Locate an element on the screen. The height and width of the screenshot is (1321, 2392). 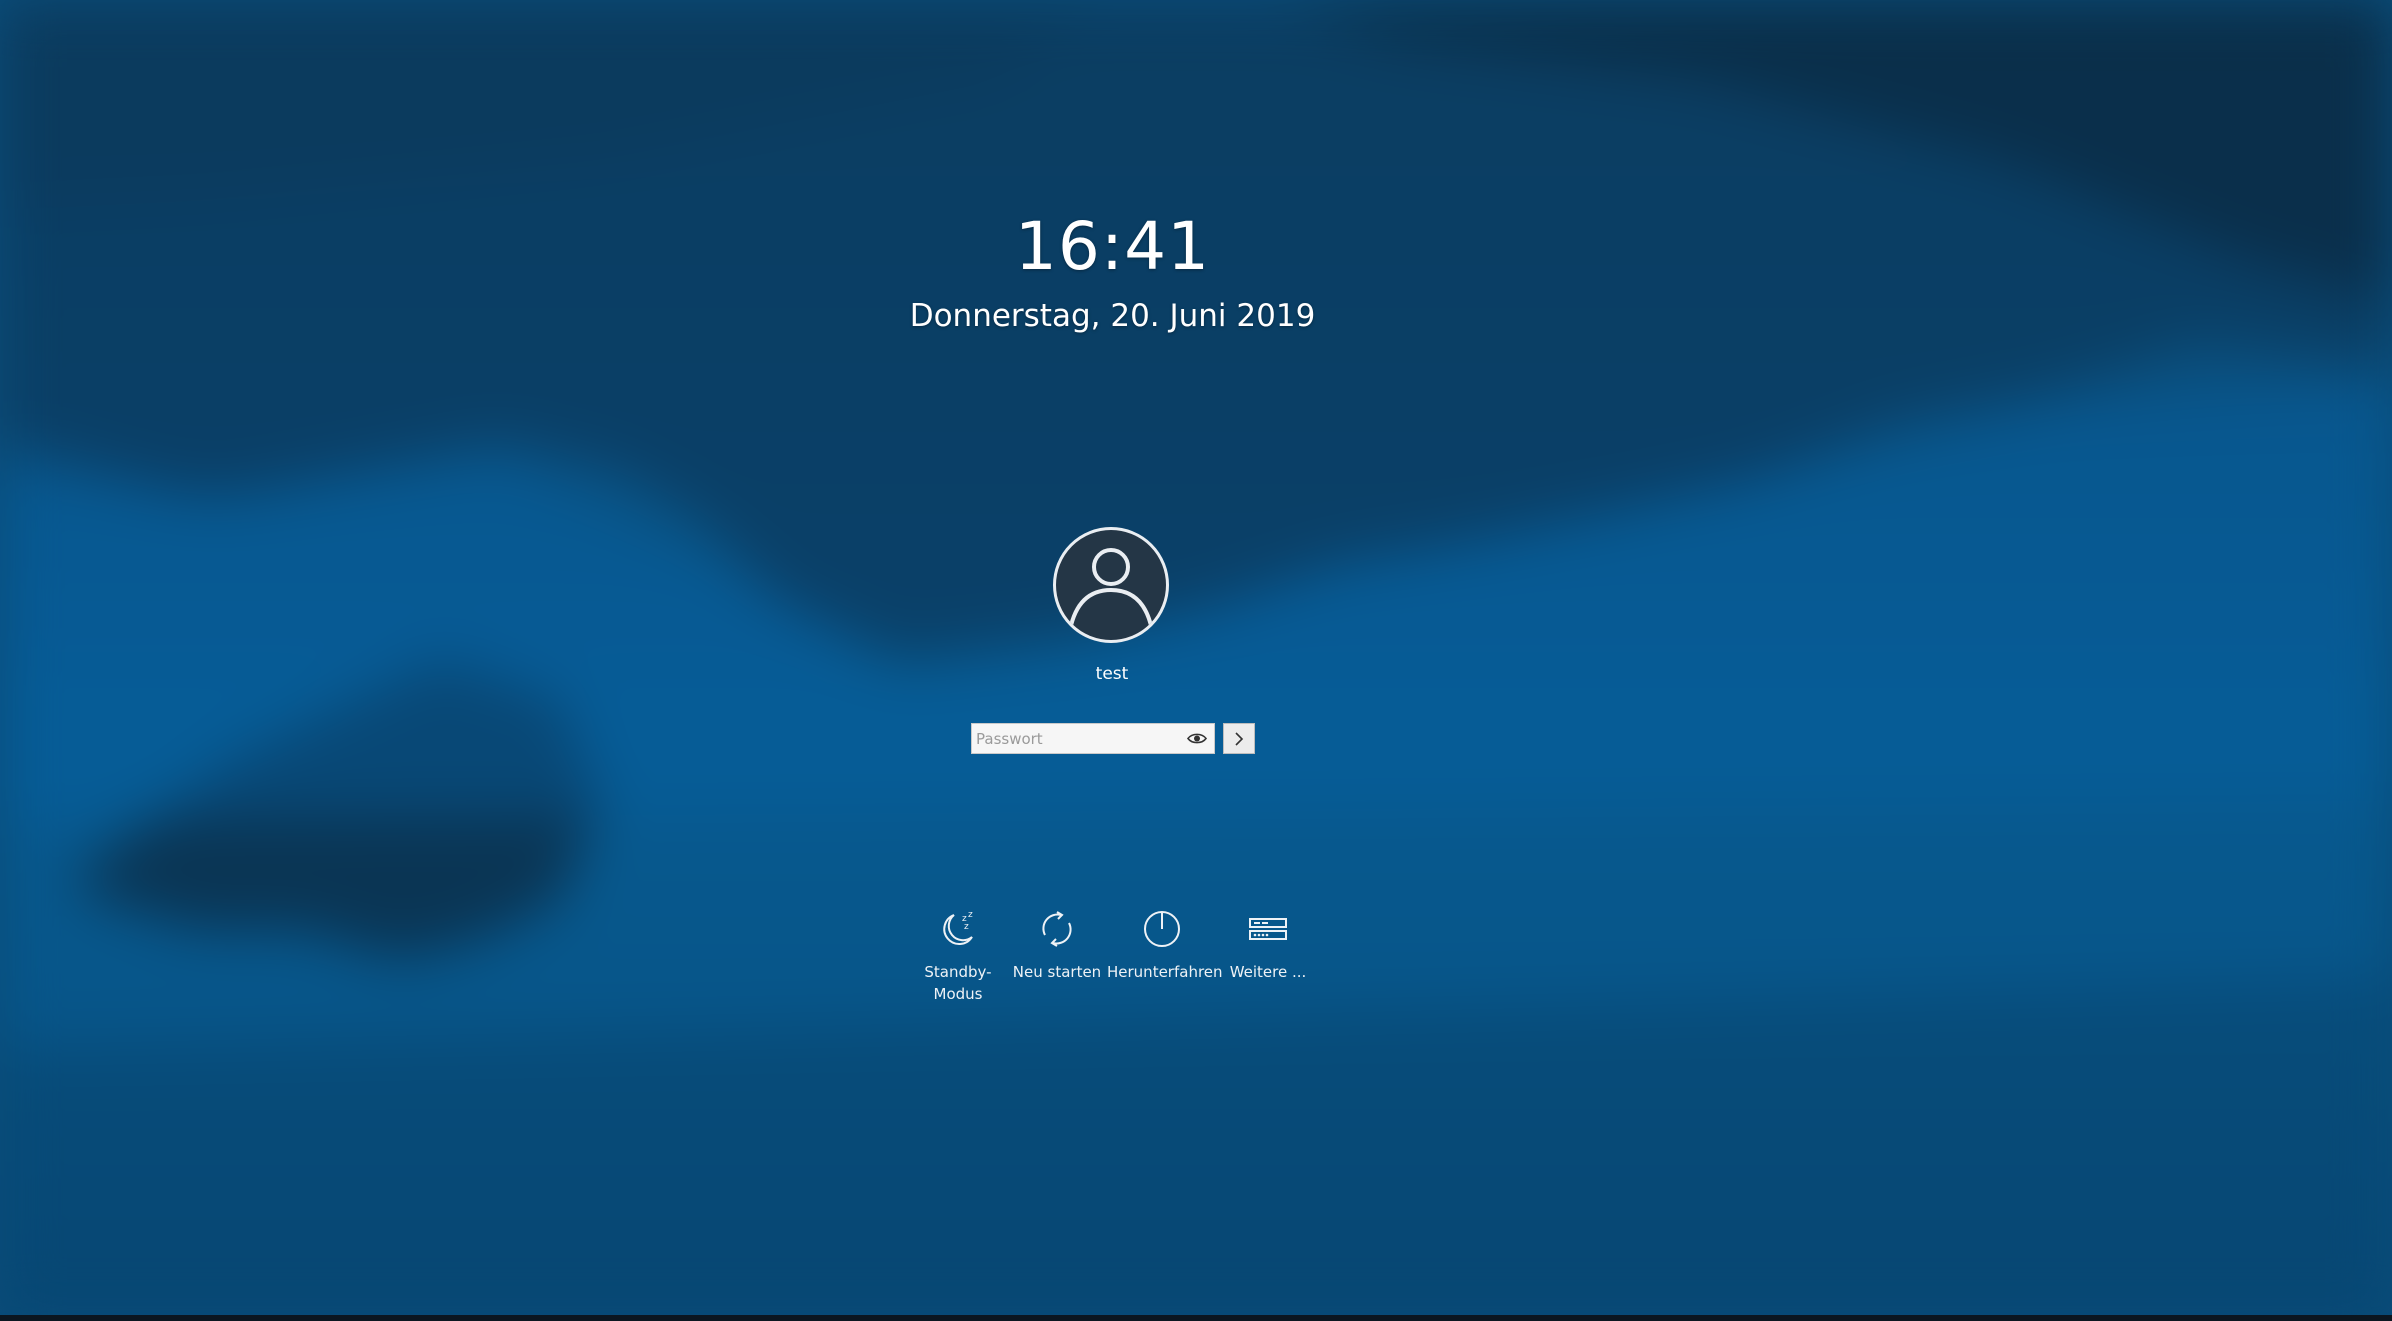
clock-time: 16:41 is located at coordinates (1112, 246).